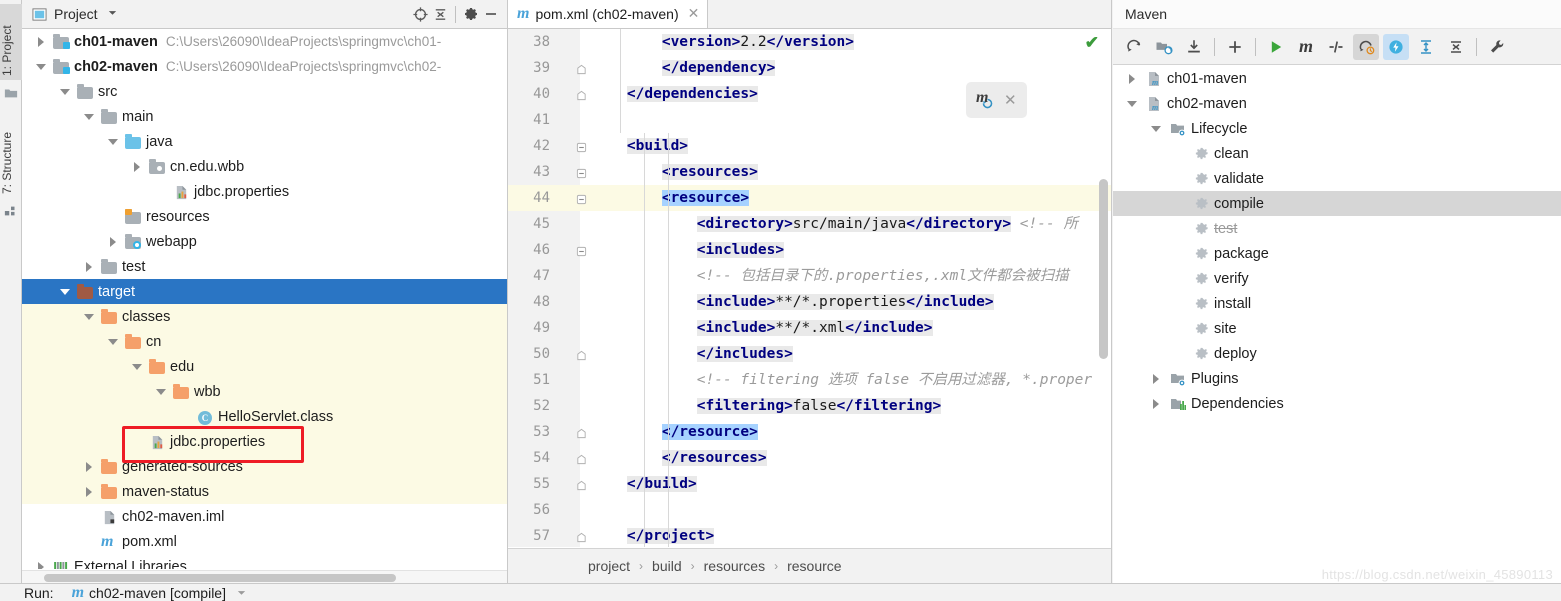 The width and height of the screenshot is (1561, 601). What do you see at coordinates (1366, 46) in the screenshot?
I see `toggle-skip-tests-icon` at bounding box center [1366, 46].